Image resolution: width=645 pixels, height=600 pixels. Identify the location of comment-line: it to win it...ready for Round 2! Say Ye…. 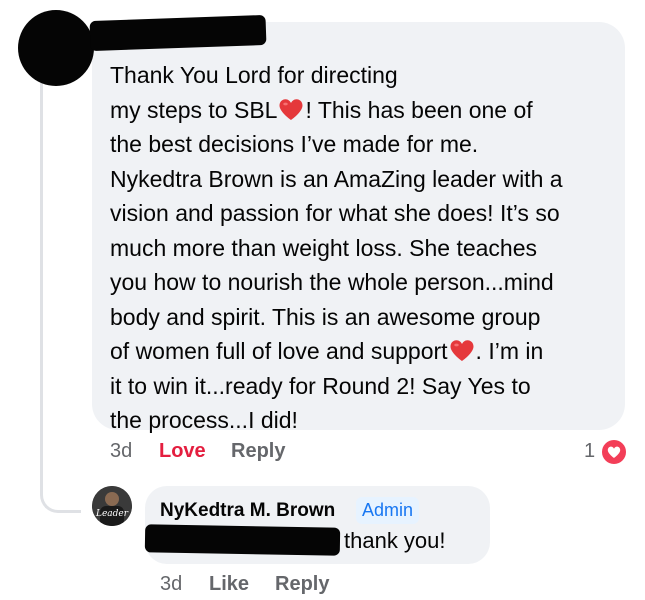
(320, 385).